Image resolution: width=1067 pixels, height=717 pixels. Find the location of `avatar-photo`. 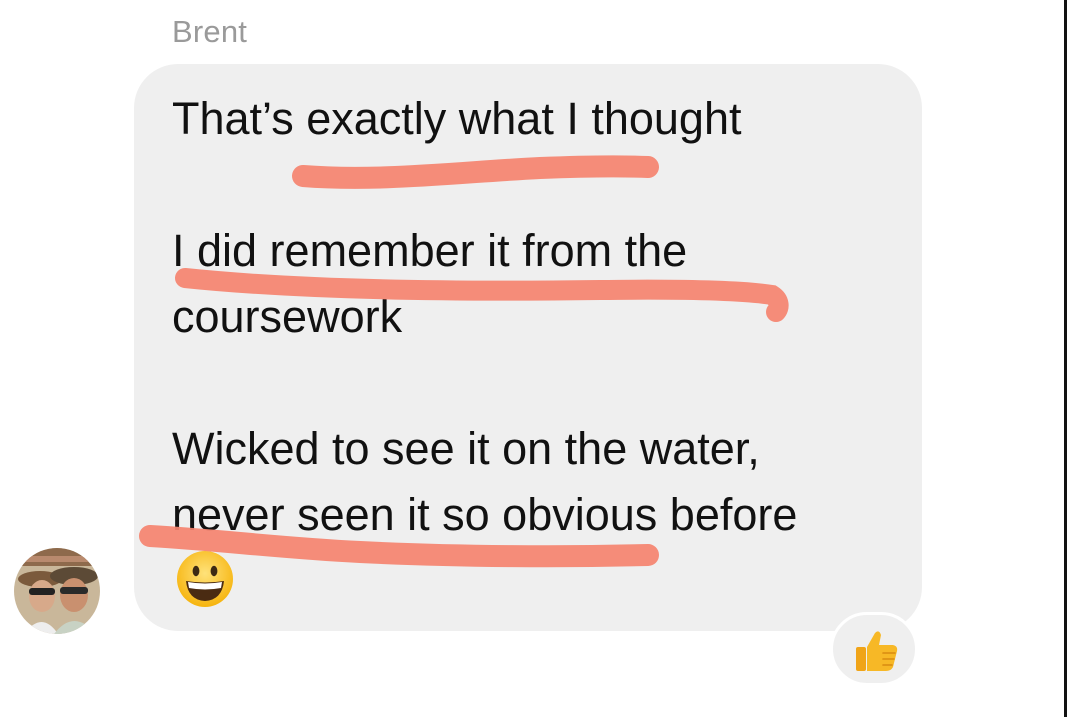

avatar-photo is located at coordinates (57, 591).